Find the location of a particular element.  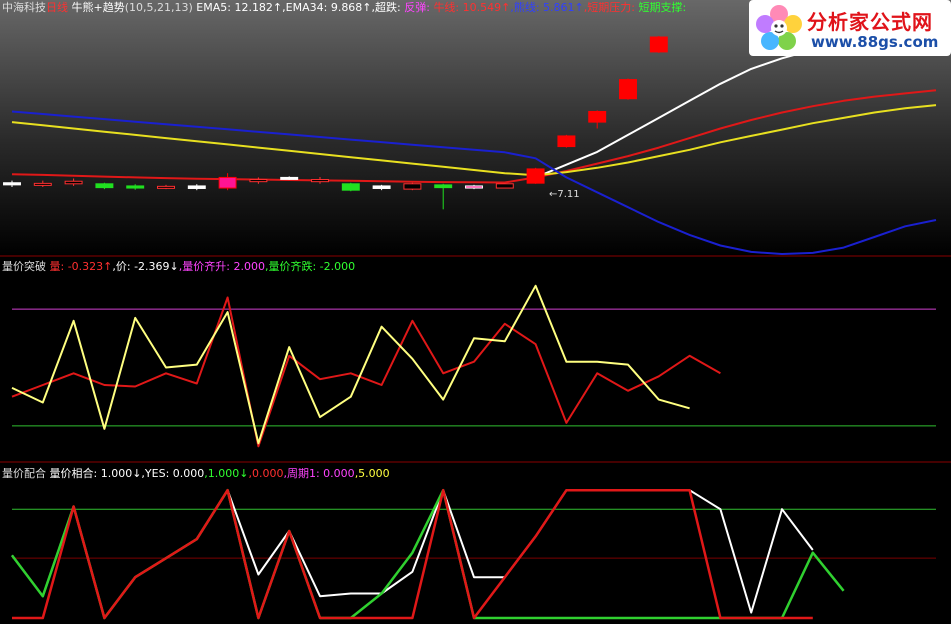

match_header-part: ,0.000 is located at coordinates (265, 473).